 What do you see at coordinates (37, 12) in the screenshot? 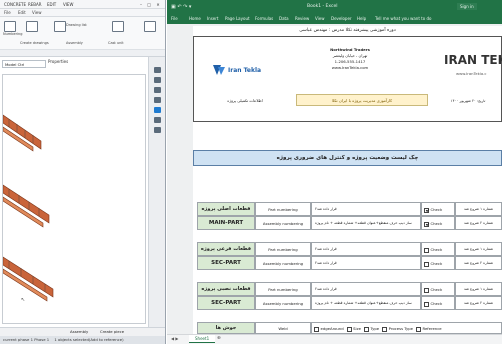
I see `tekla-menu-view: View` at bounding box center [37, 12].